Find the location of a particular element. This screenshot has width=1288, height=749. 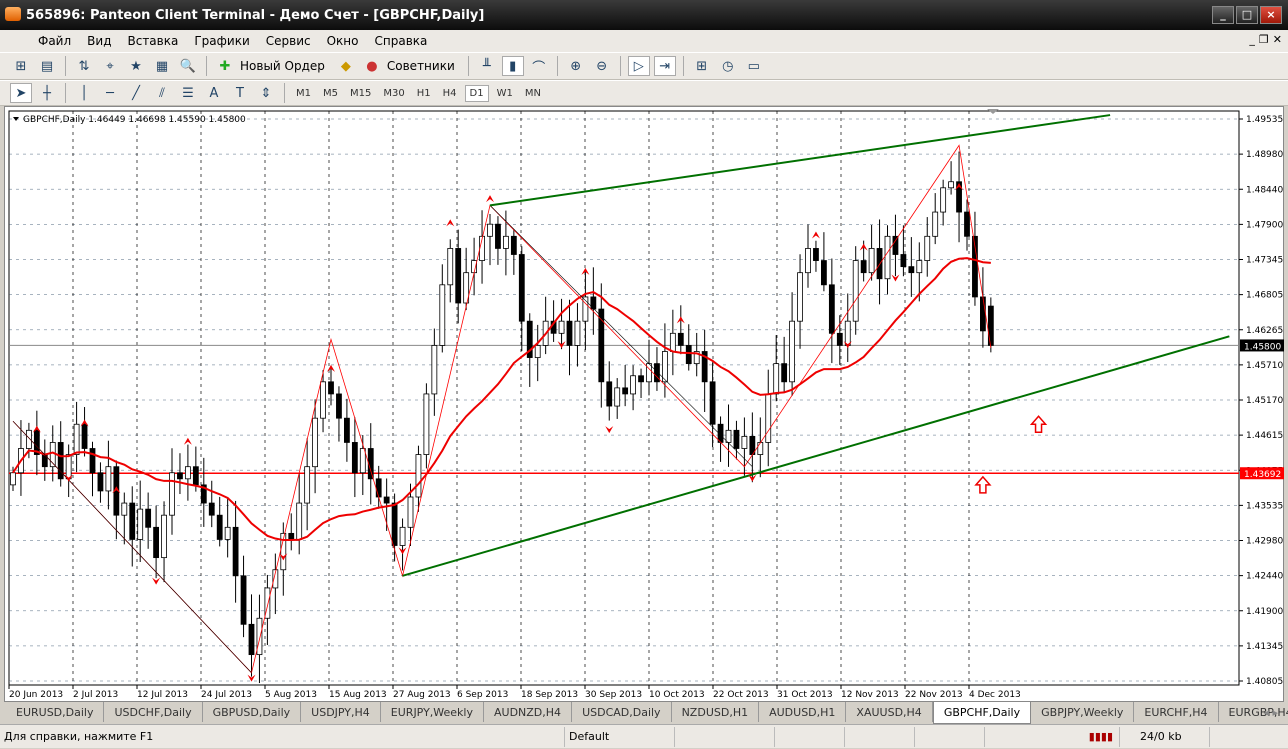

status-traffic: 24/0 kb is located at coordinates (1165, 736).